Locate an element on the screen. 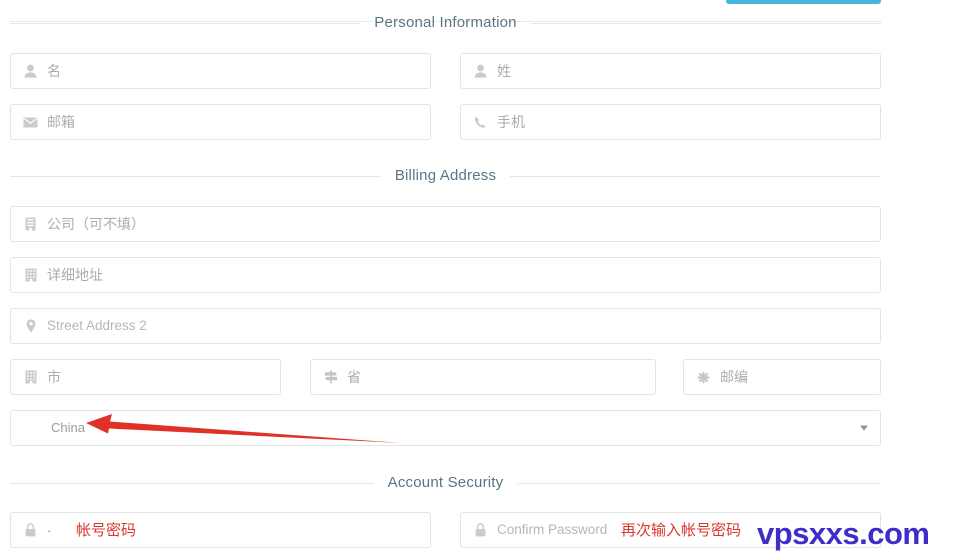 This screenshot has width=960, height=560. state-field: 省 is located at coordinates (483, 377).